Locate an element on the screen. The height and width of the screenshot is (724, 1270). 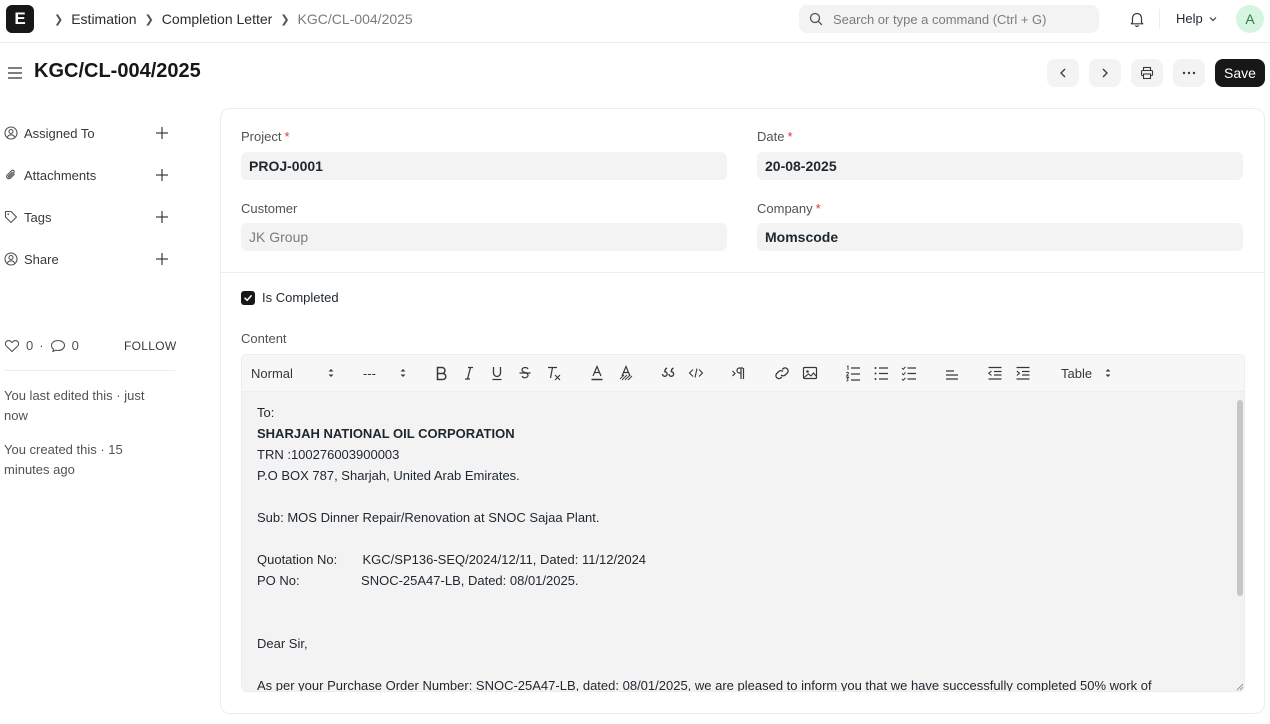
breadcrumb-estimation: Estimation is located at coordinates (103, 19).